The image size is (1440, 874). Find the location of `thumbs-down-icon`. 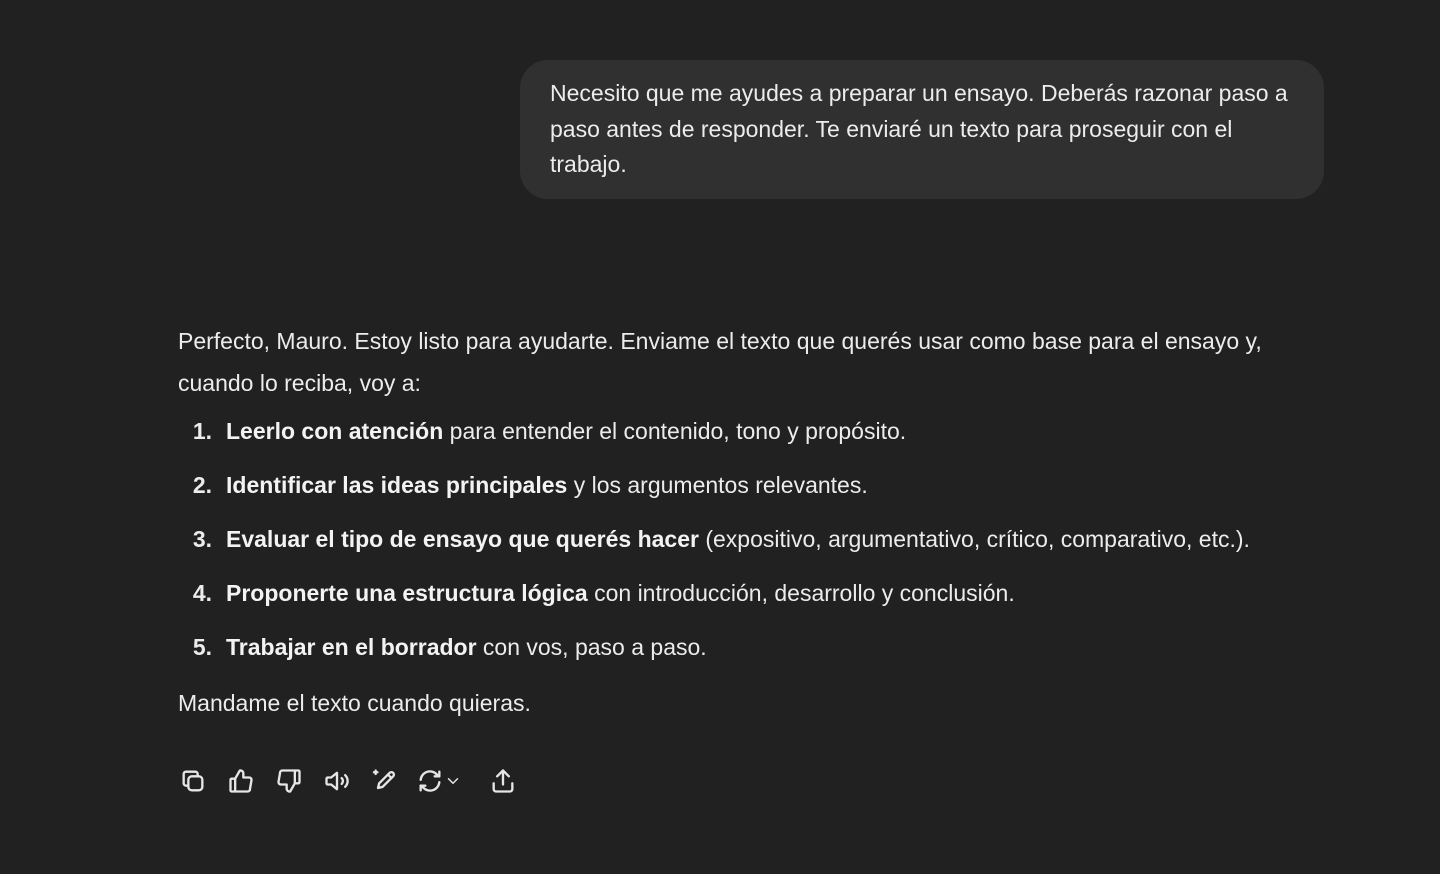

thumbs-down-icon is located at coordinates (289, 781).